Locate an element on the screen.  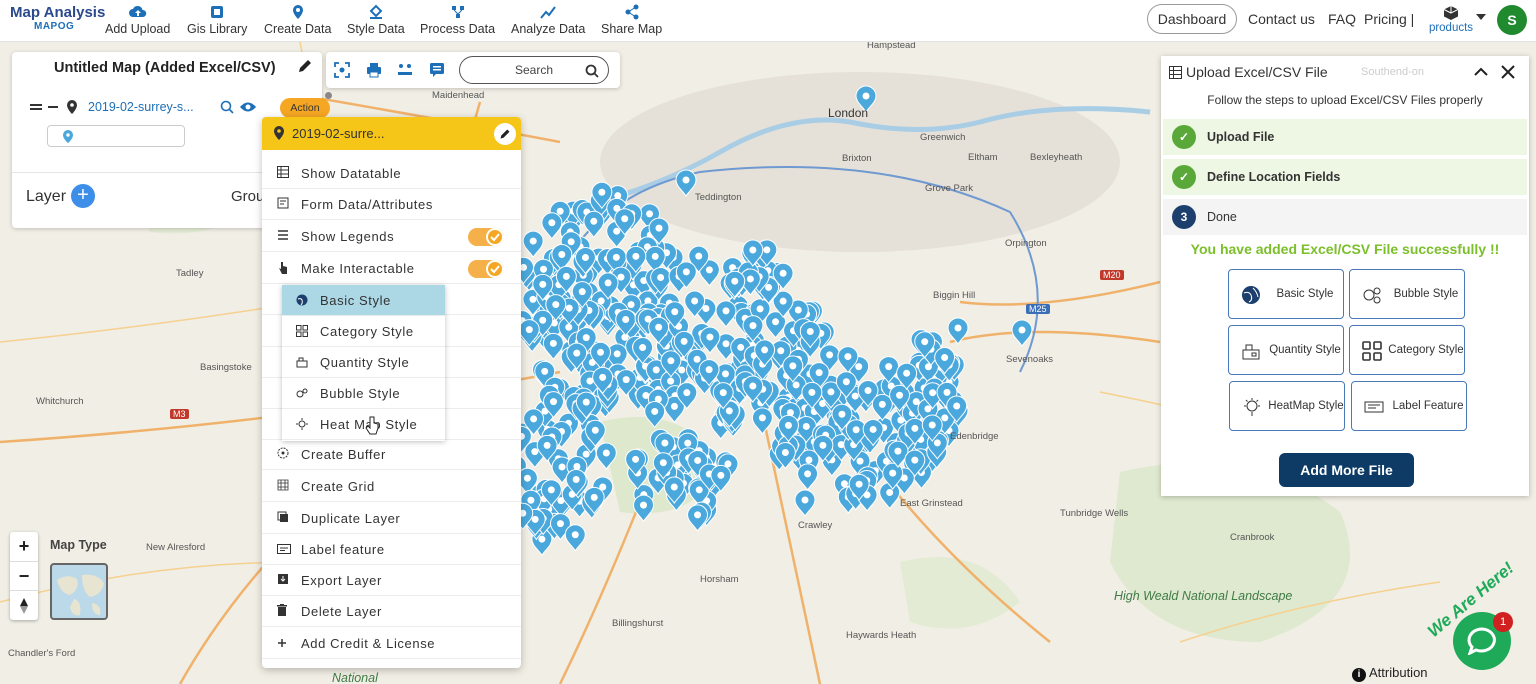
basic-style-button: Basic Style is located at coordinates (1286, 294).